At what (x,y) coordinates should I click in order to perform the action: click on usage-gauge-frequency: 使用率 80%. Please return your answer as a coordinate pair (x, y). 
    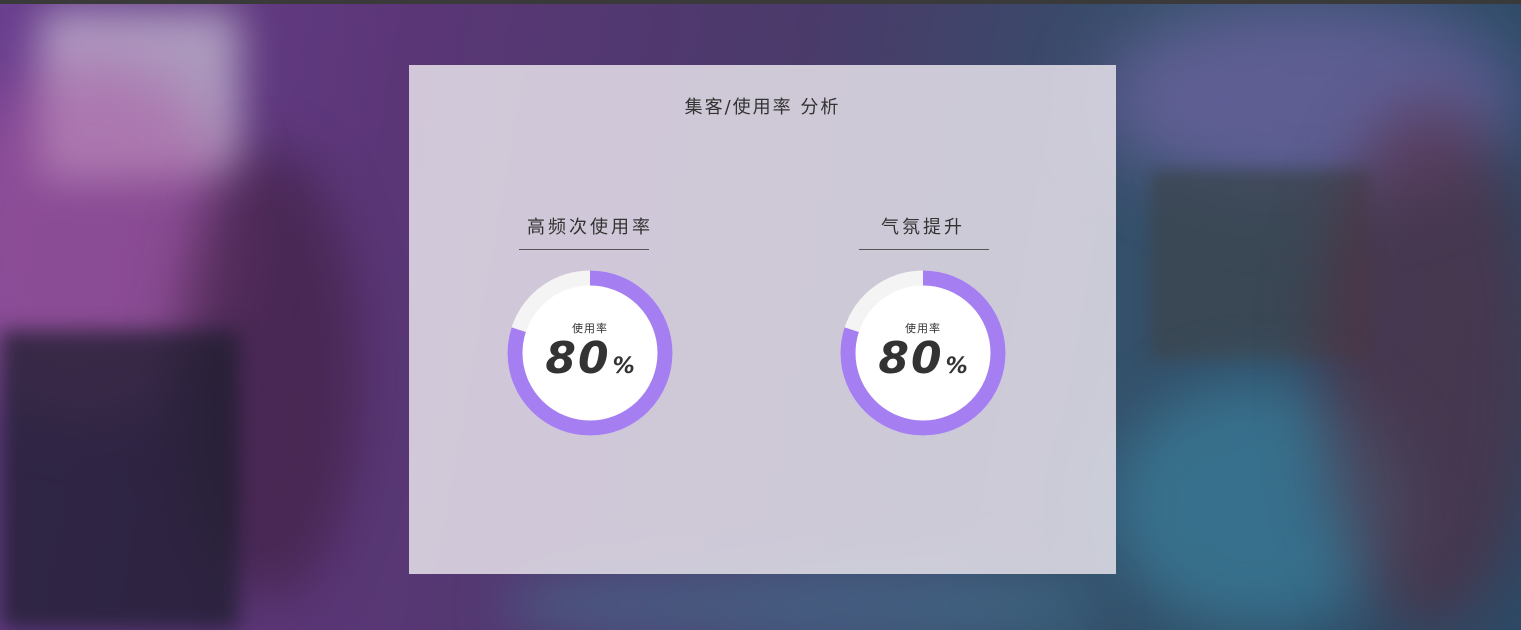
    Looking at the image, I should click on (590, 353).